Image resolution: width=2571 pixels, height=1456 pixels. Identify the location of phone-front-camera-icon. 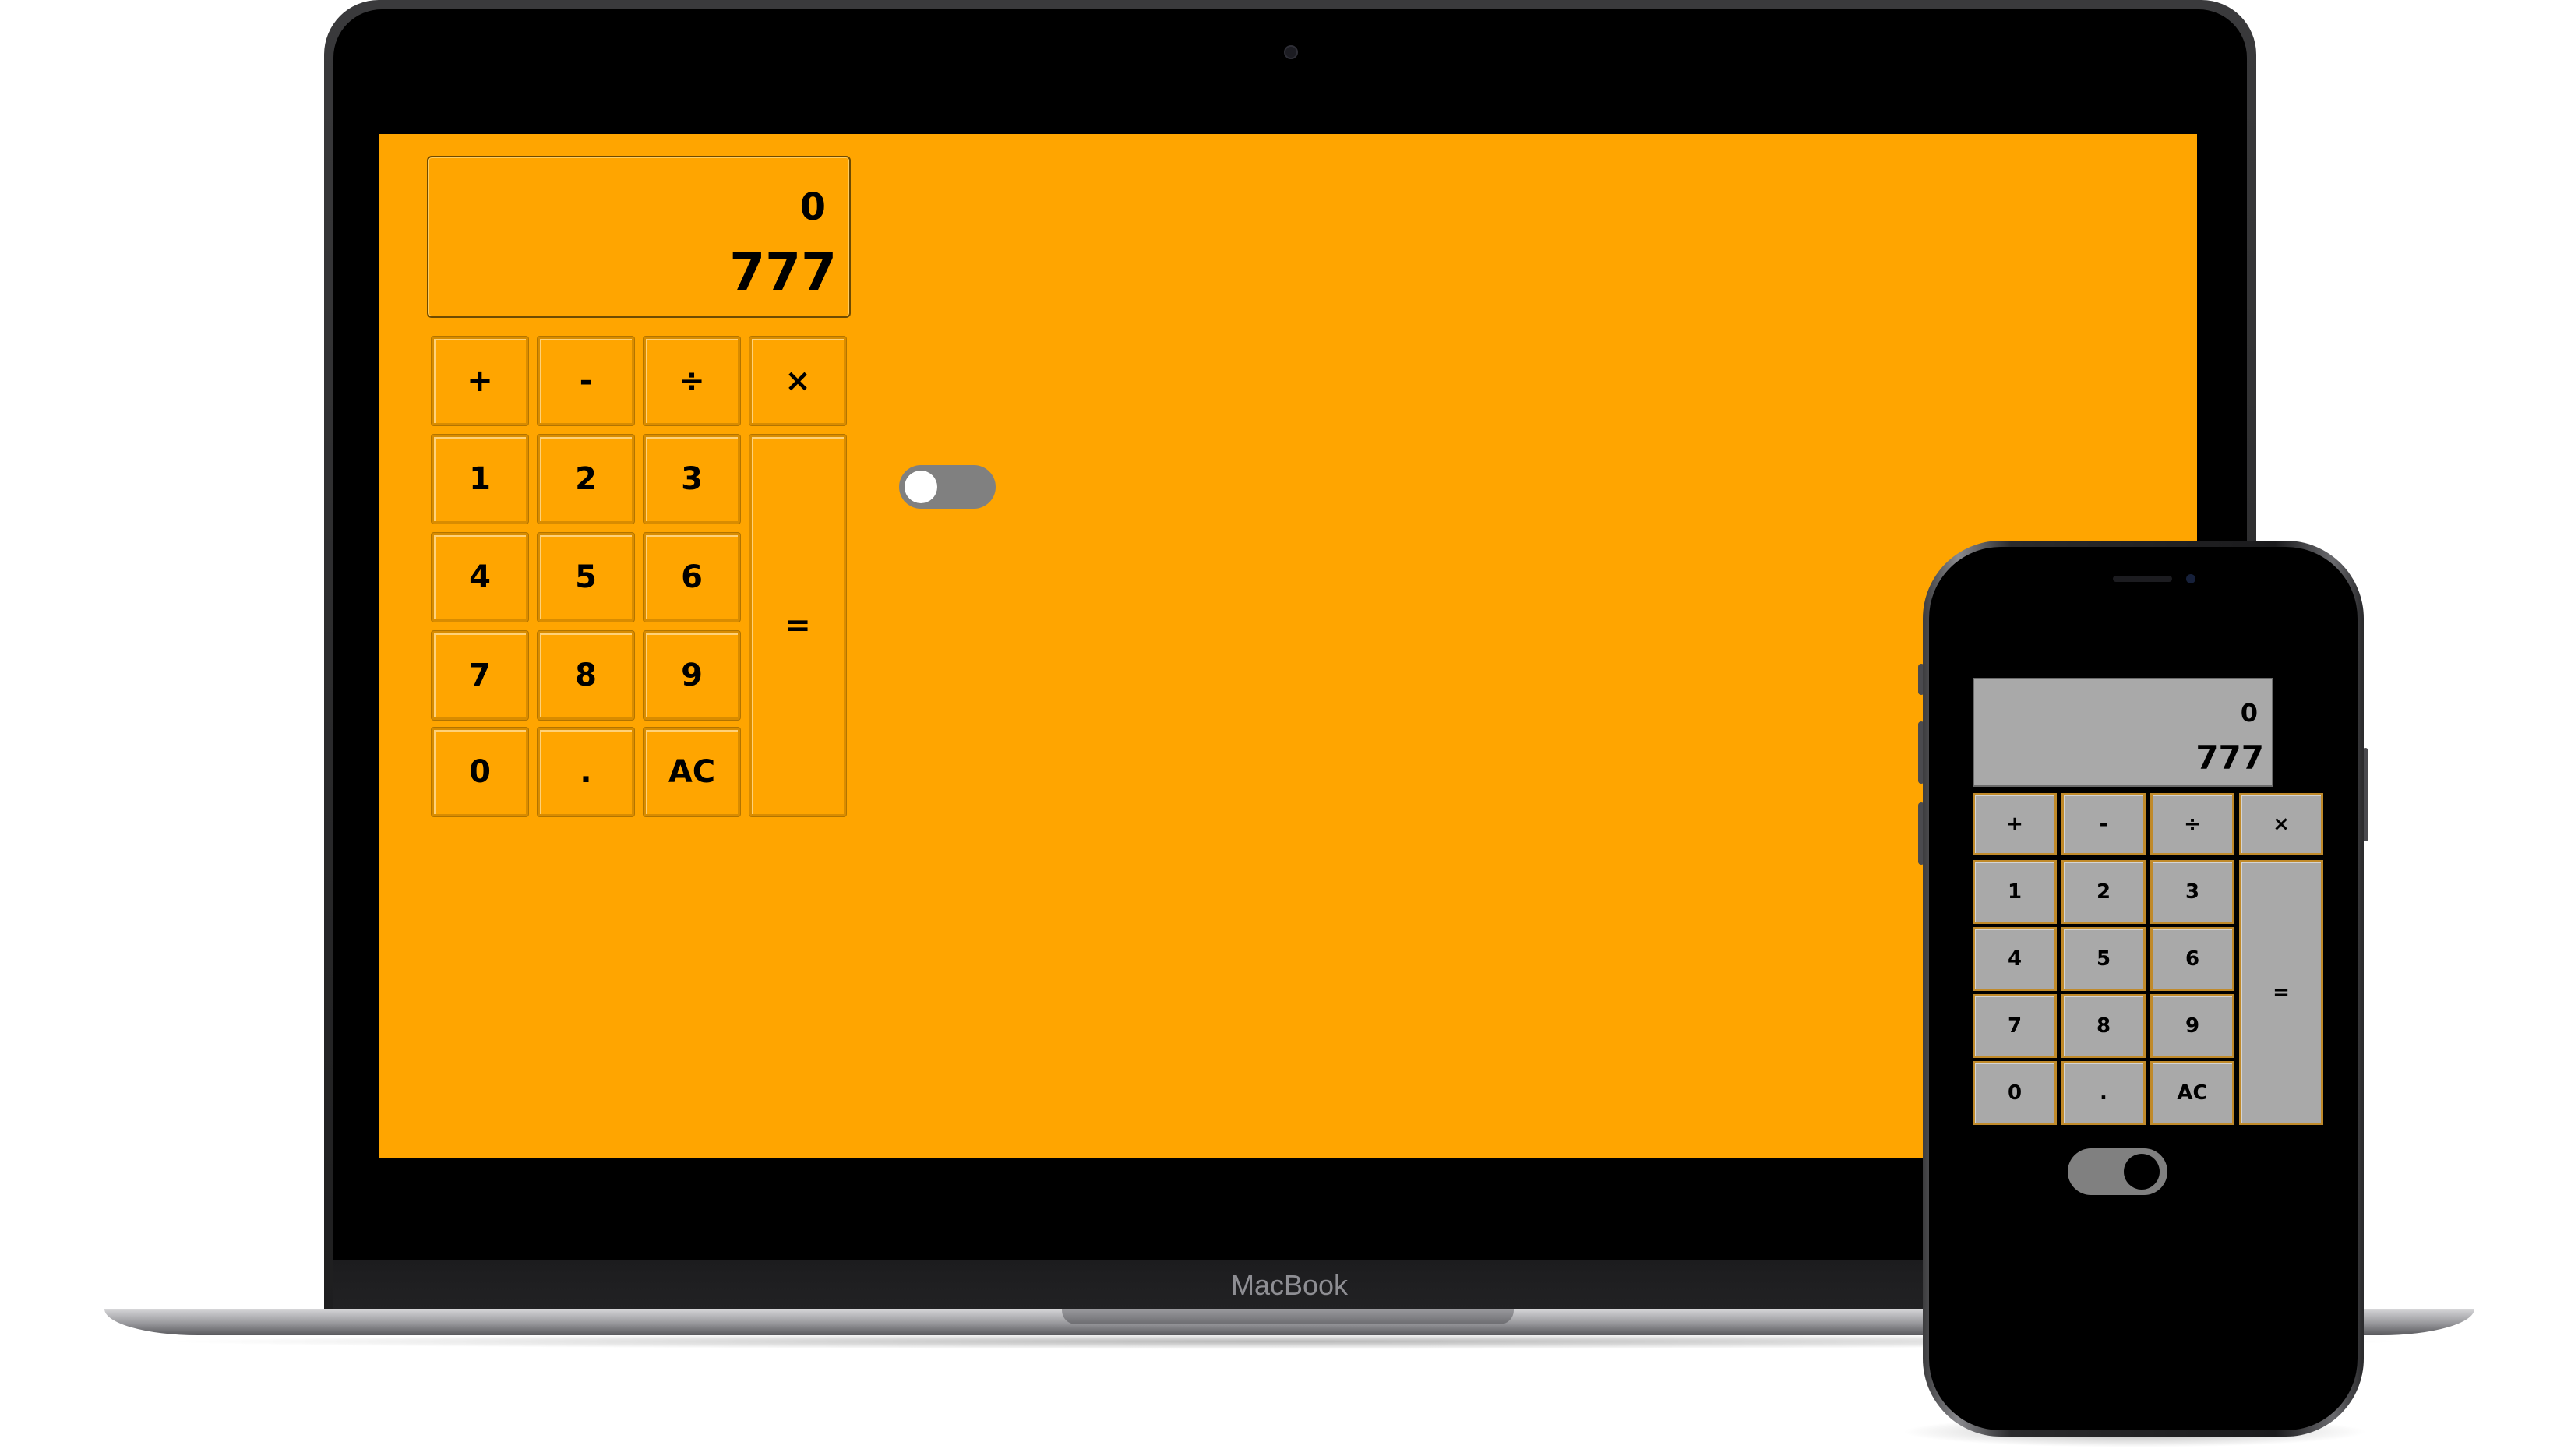
(2190, 579).